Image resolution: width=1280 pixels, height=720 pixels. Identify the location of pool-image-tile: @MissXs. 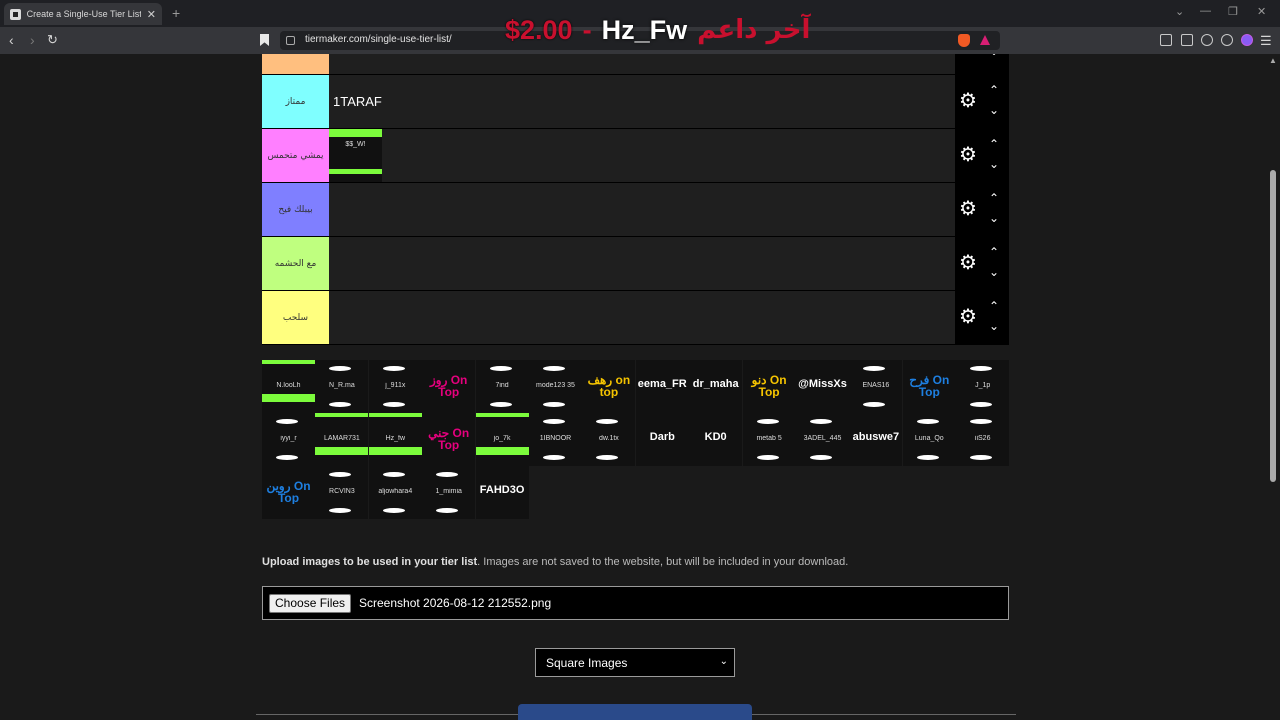
(822, 386).